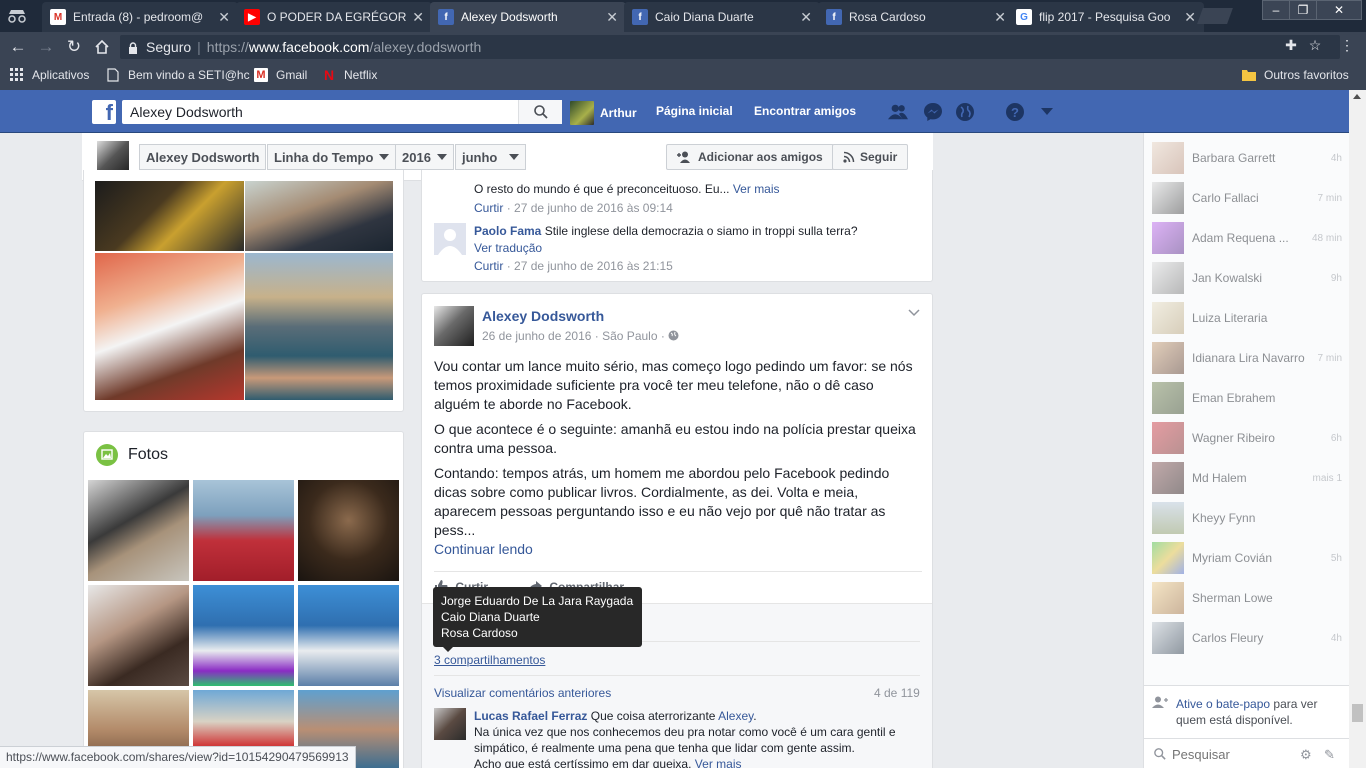 This screenshot has width=1366, height=768. What do you see at coordinates (735, 716) in the screenshot?
I see `mention-link: Alexey` at bounding box center [735, 716].